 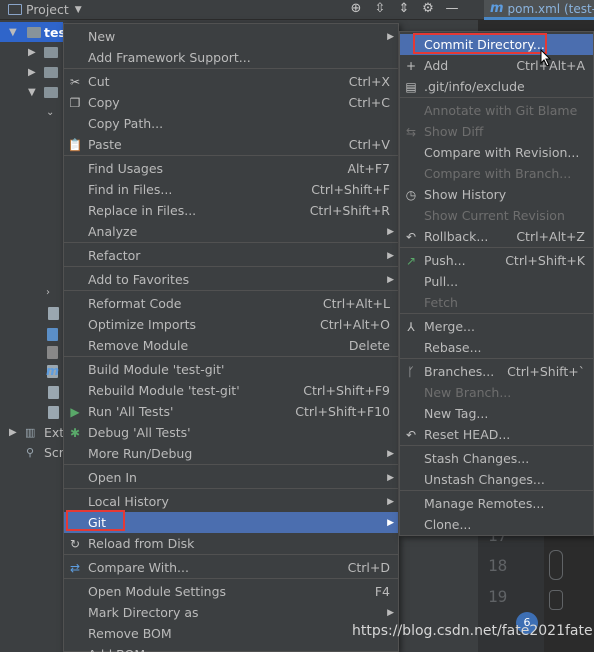 What do you see at coordinates (231, 102) in the screenshot?
I see `menu-item-copy: ❐ Copy Ctrl+C` at bounding box center [231, 102].